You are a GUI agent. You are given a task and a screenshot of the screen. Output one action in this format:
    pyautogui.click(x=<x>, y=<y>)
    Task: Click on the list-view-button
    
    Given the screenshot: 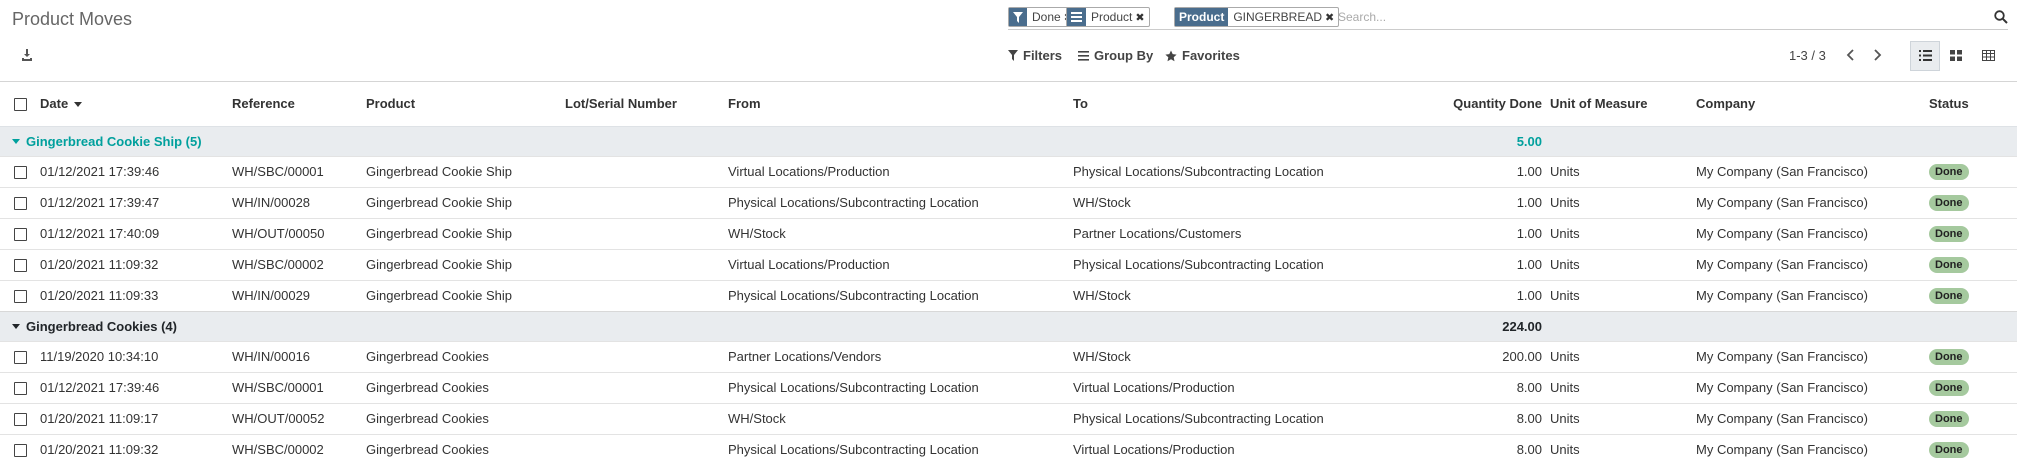 What is the action you would take?
    pyautogui.click(x=1925, y=56)
    